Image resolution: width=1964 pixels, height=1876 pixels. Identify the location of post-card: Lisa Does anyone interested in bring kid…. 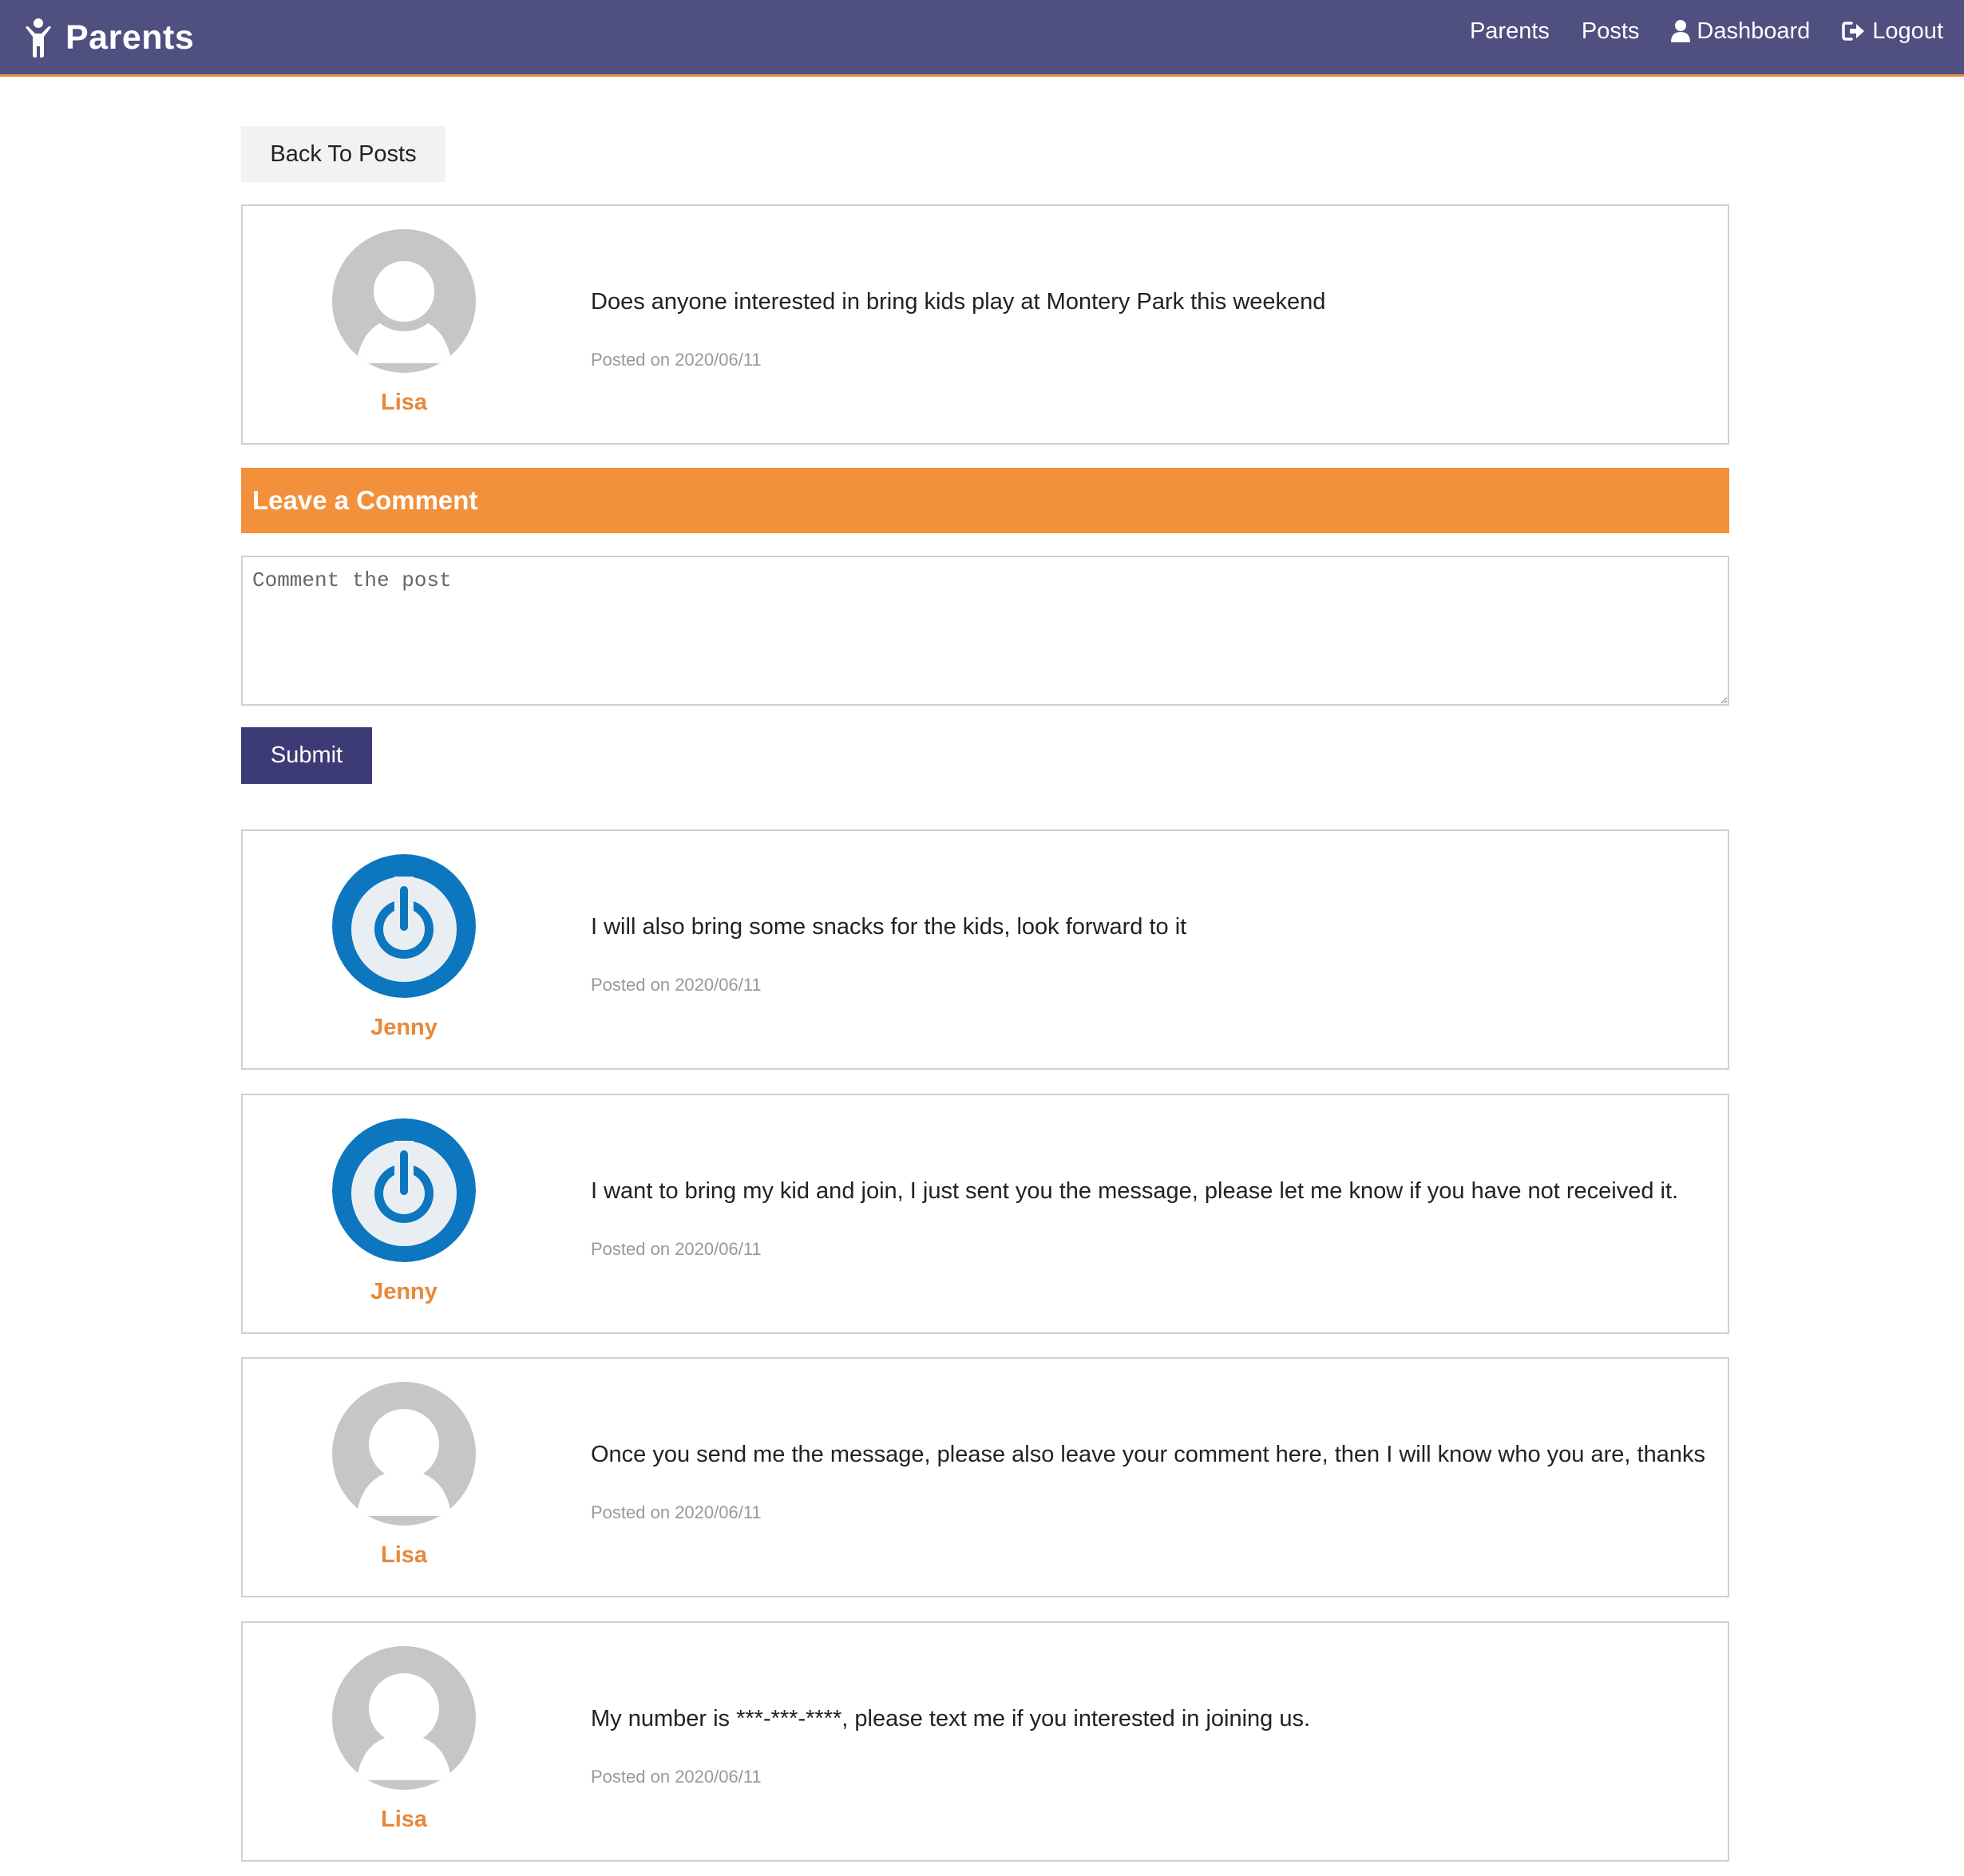
(985, 324).